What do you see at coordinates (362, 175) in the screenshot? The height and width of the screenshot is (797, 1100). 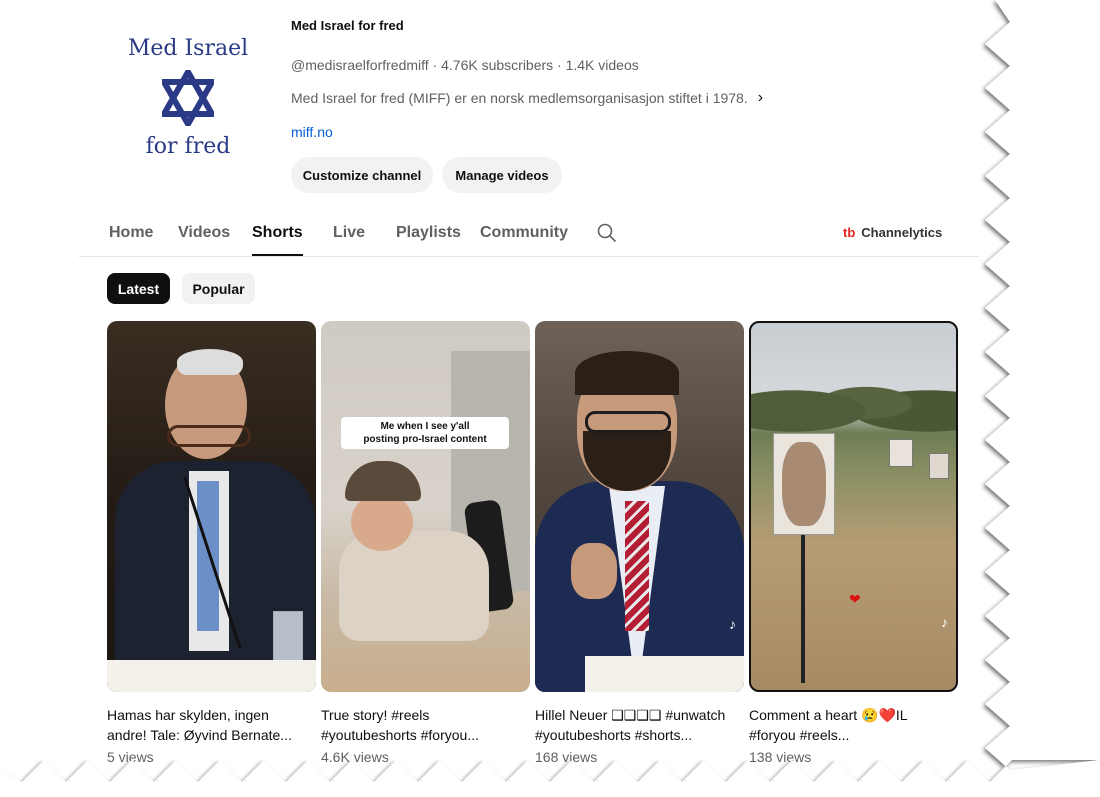 I see `customize-channel-button: Customize channel` at bounding box center [362, 175].